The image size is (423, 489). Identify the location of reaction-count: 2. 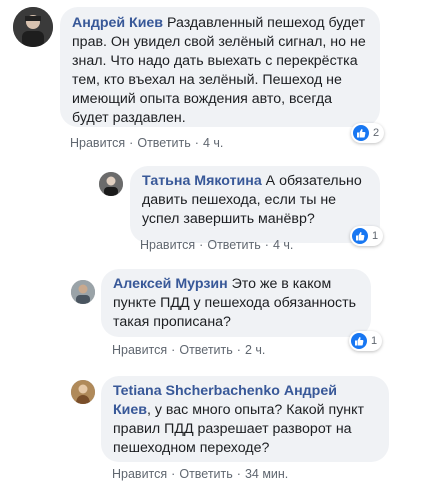
(368, 133).